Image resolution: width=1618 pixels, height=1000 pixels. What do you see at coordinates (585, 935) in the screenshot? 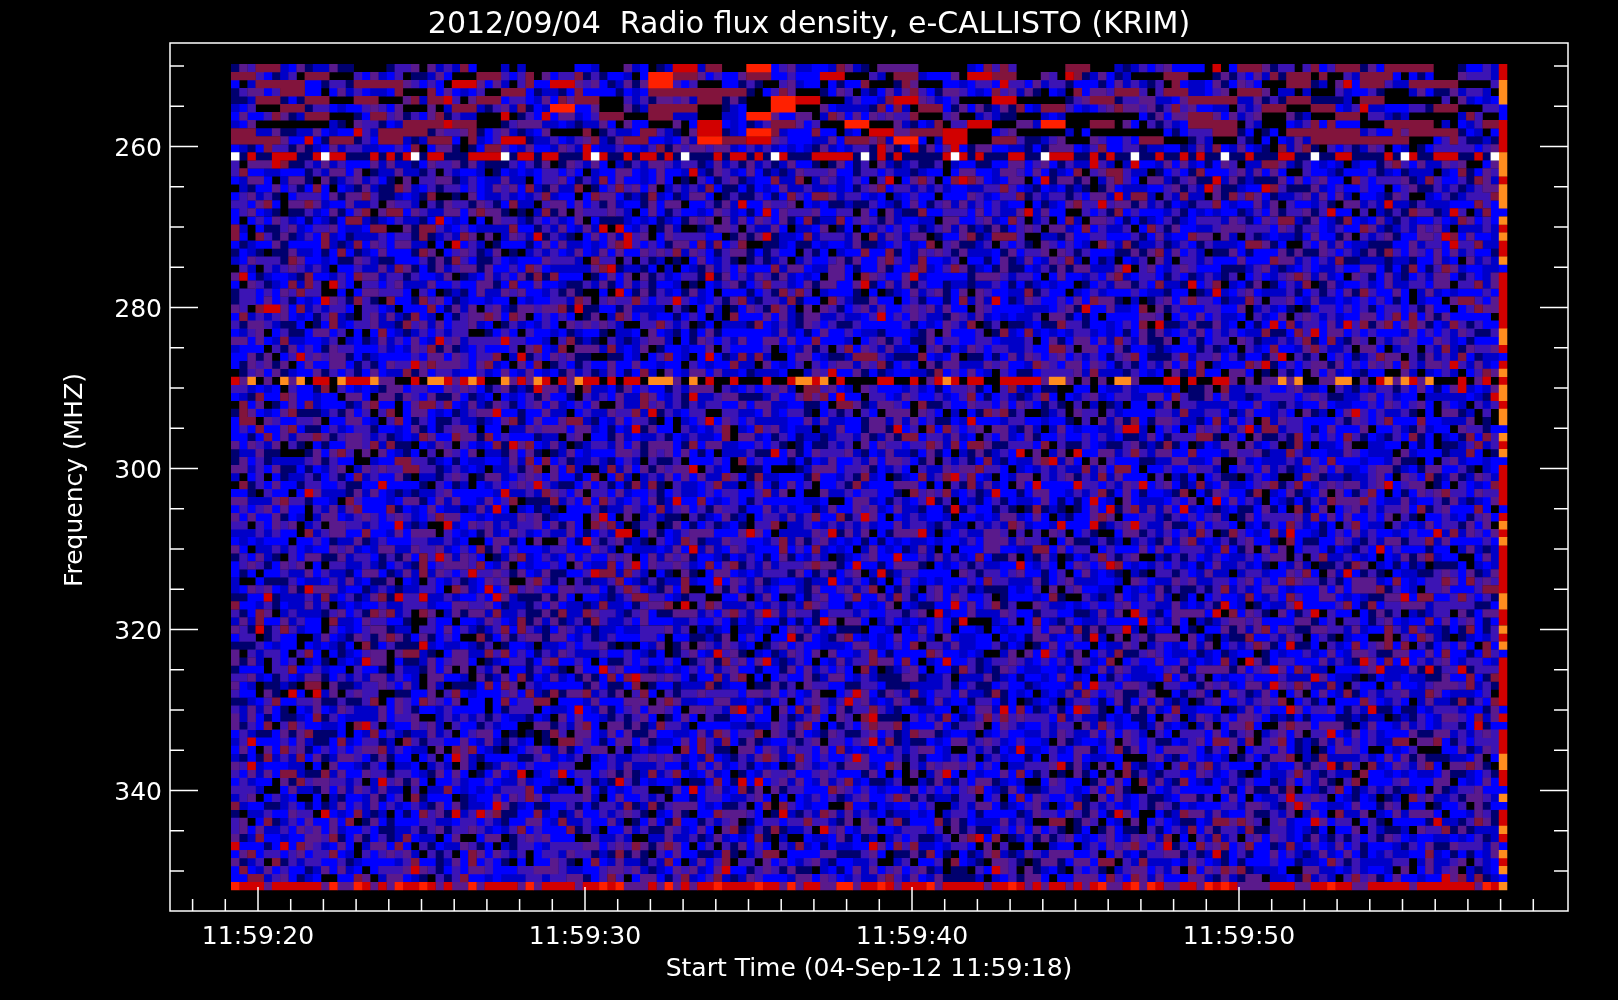
I see `x-tick-label: 11:59:30` at bounding box center [585, 935].